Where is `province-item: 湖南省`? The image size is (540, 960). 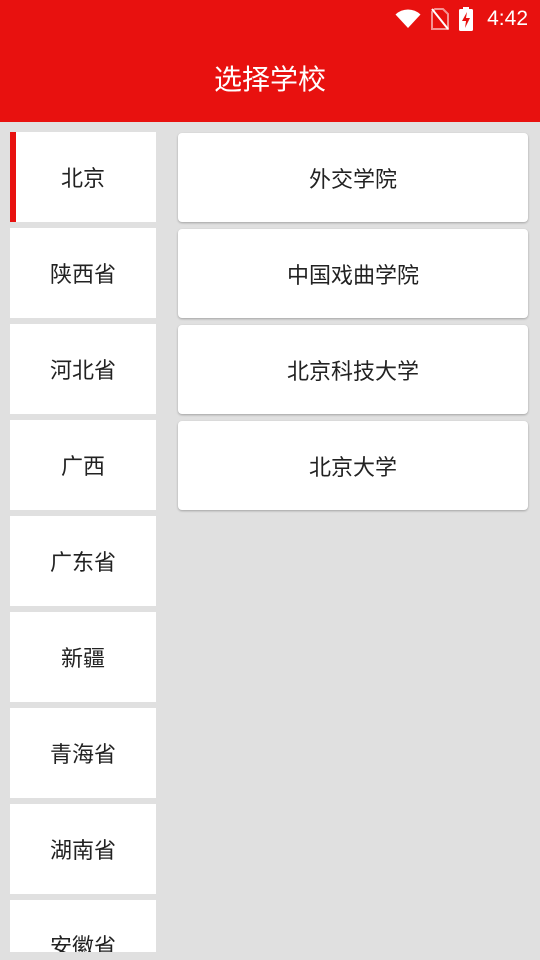
province-item: 湖南省 is located at coordinates (83, 849).